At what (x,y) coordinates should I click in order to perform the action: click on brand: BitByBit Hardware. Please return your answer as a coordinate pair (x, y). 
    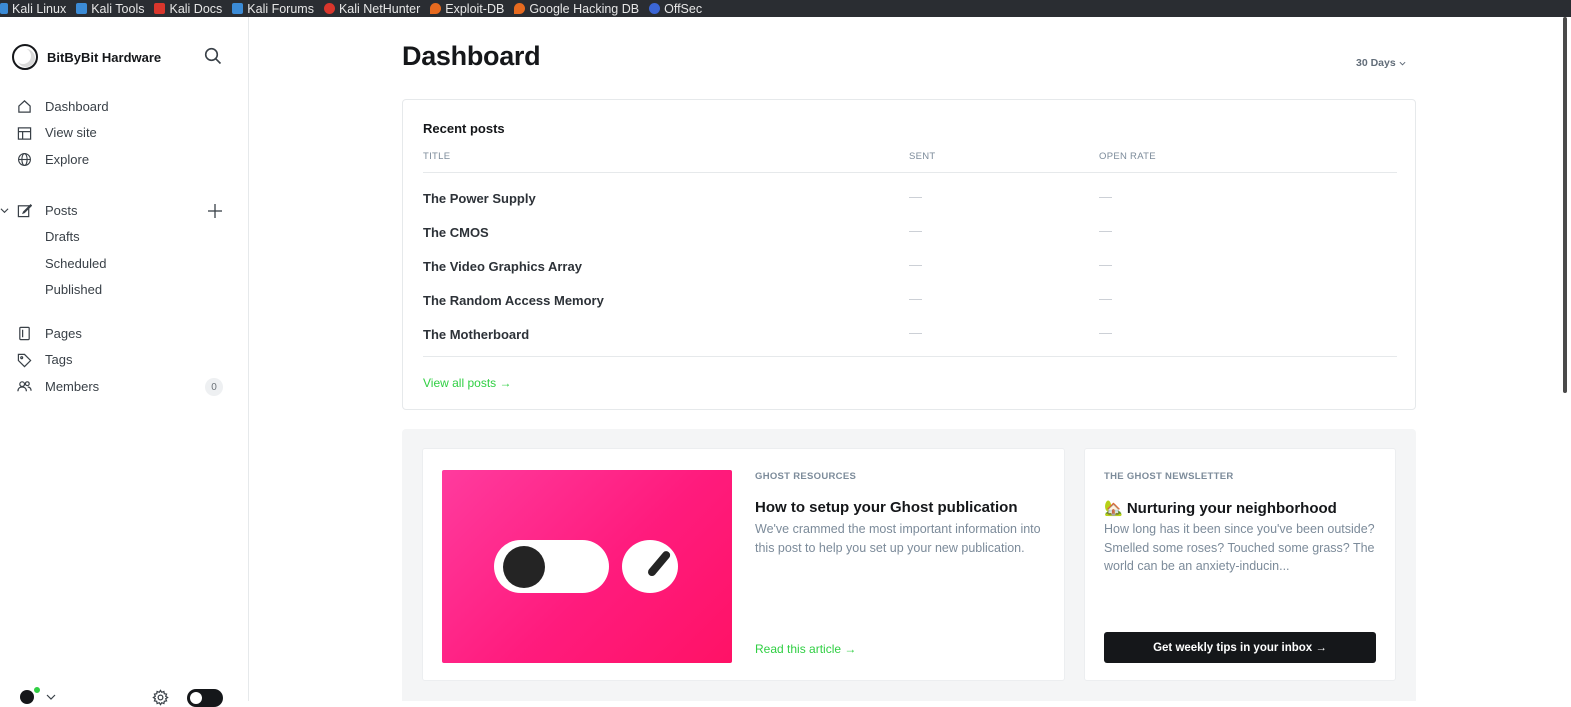
    Looking at the image, I should click on (86, 57).